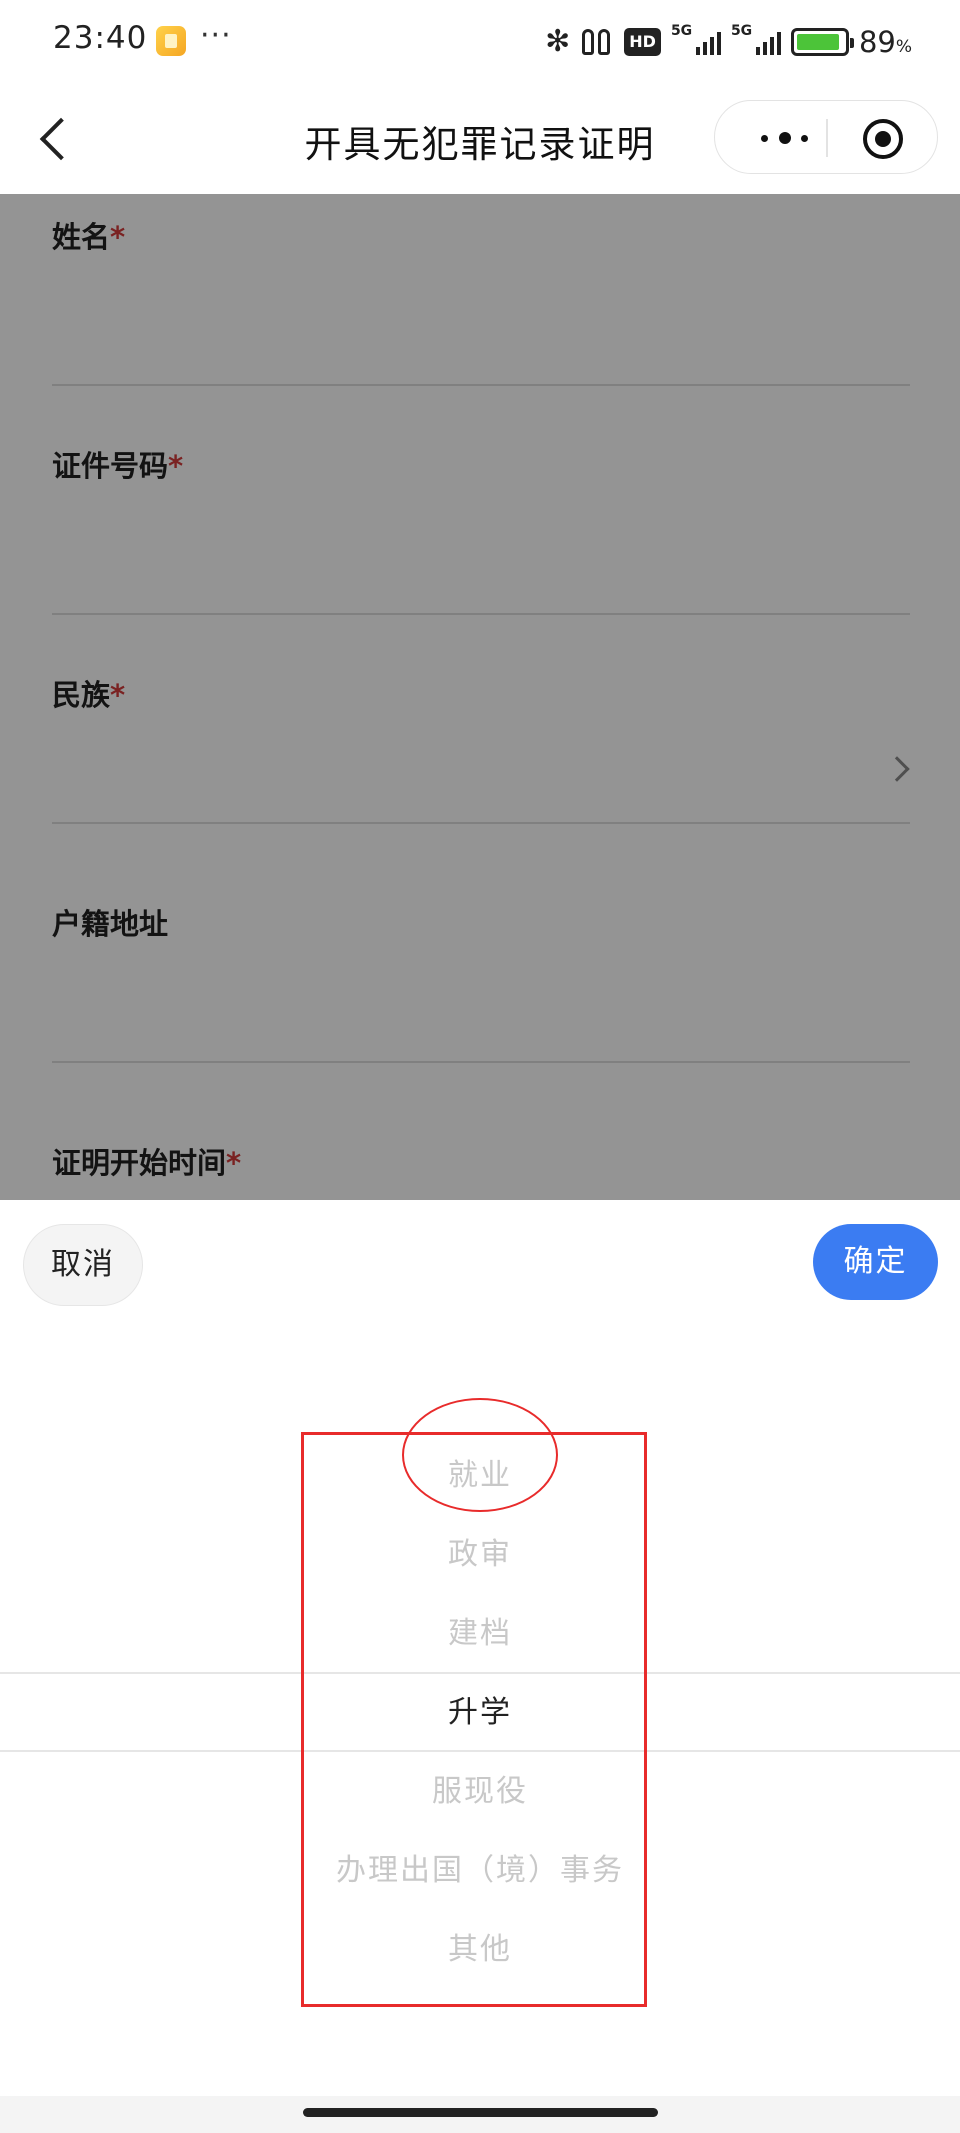 Image resolution: width=960 pixels, height=2133 pixels. What do you see at coordinates (681, 31) in the screenshot?
I see `sim1-5g-label: 5G` at bounding box center [681, 31].